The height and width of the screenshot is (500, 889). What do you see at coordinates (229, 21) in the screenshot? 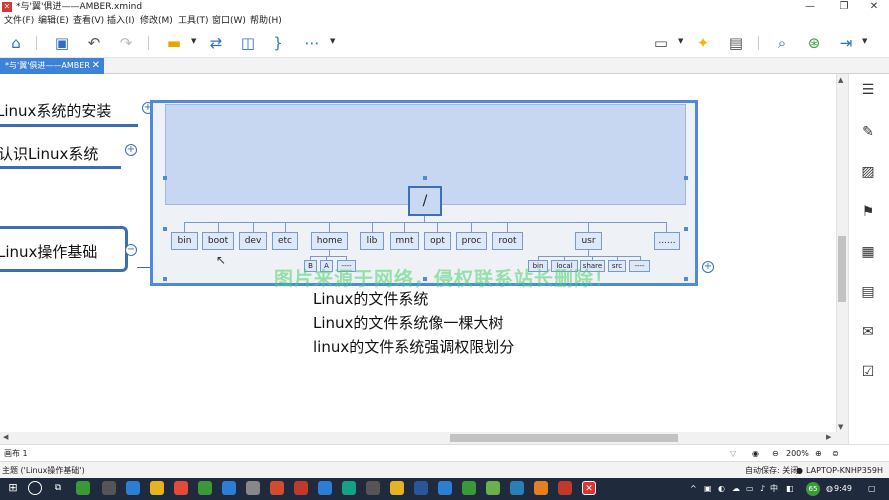
I see `menu-window: 窗口(W)` at bounding box center [229, 21].